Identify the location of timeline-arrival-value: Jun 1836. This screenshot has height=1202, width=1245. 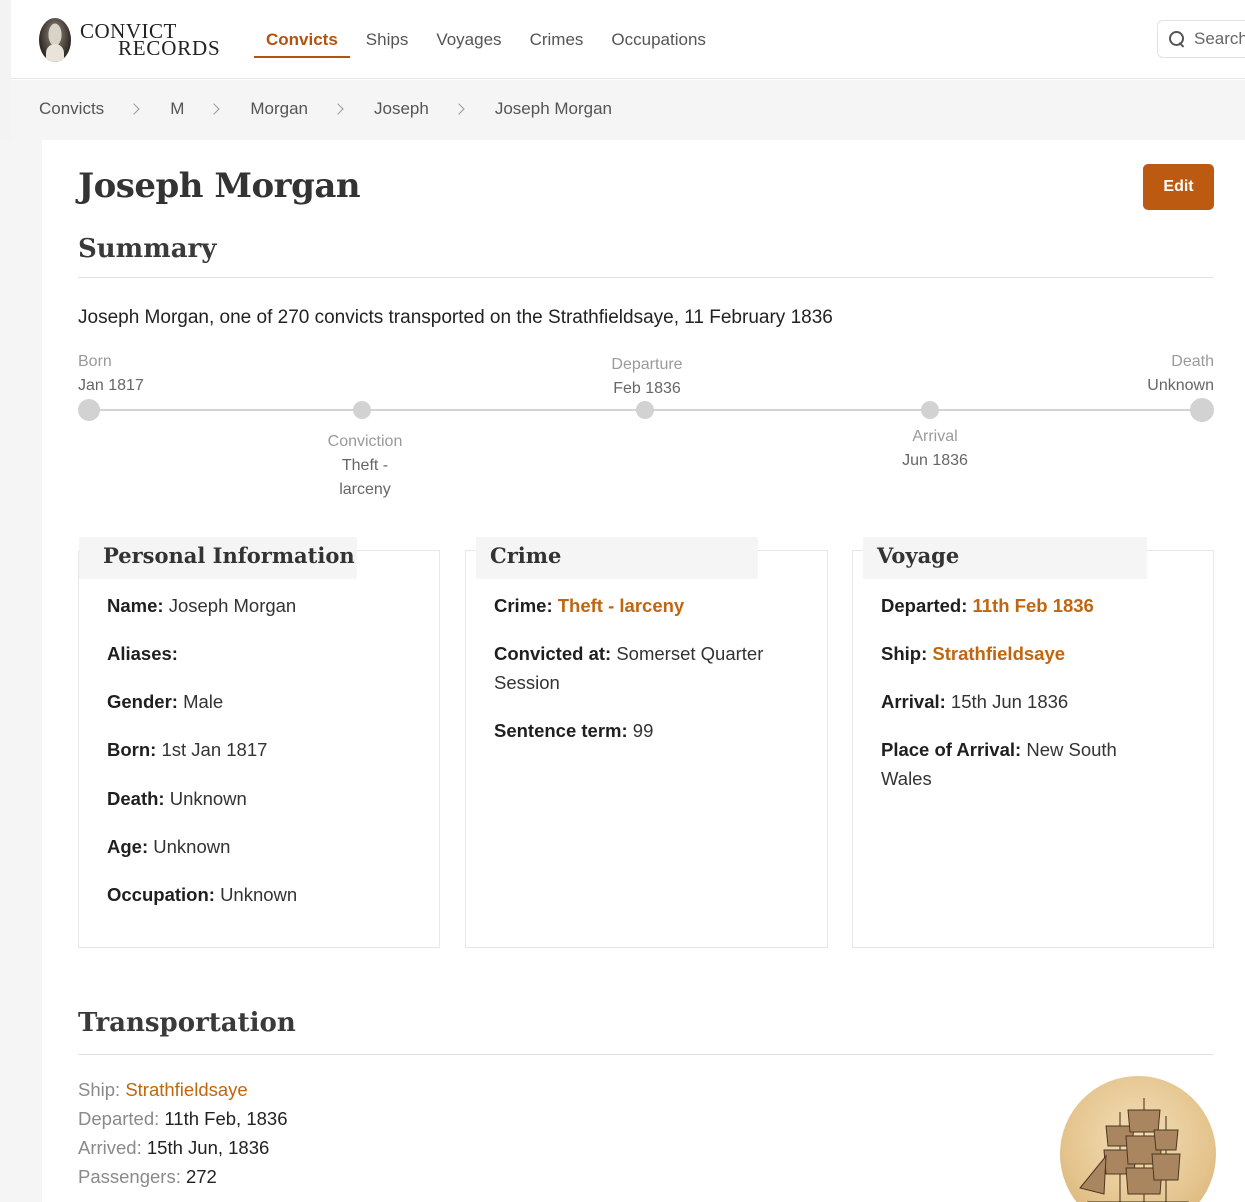
(935, 460).